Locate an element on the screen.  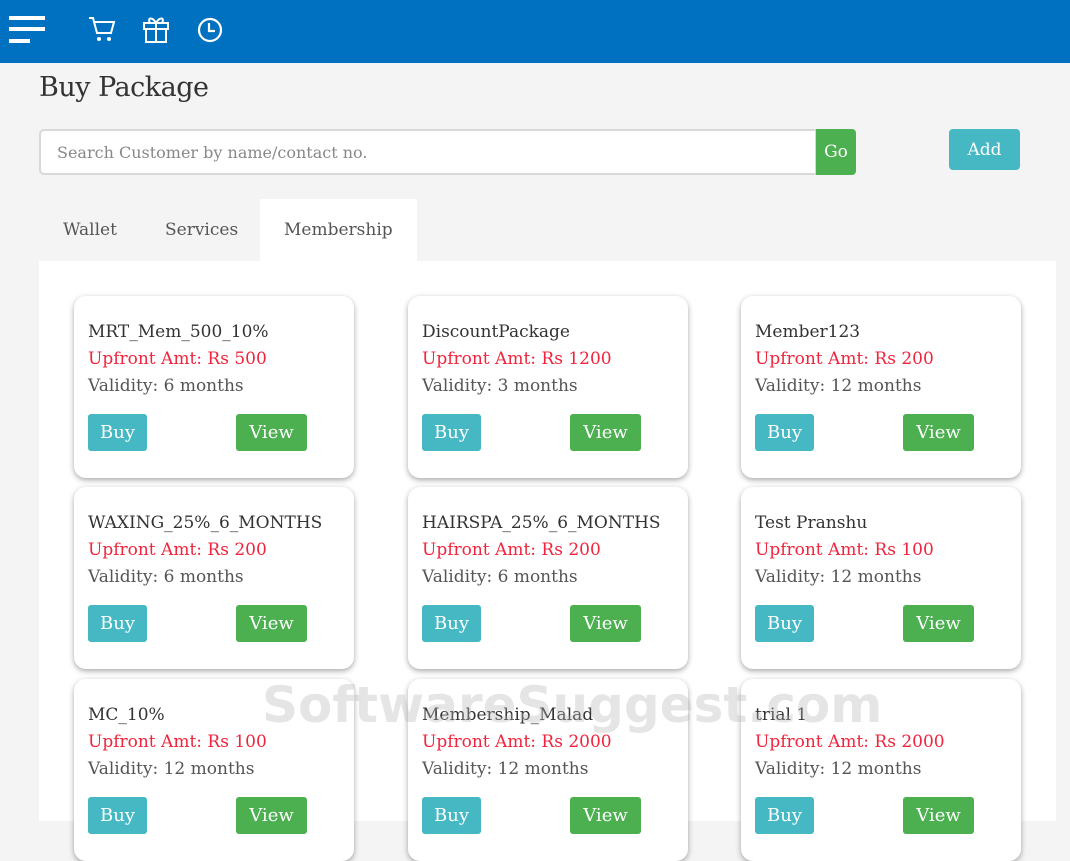
package-name: HAIRSPA_25%_6_MONTHS is located at coordinates (541, 523).